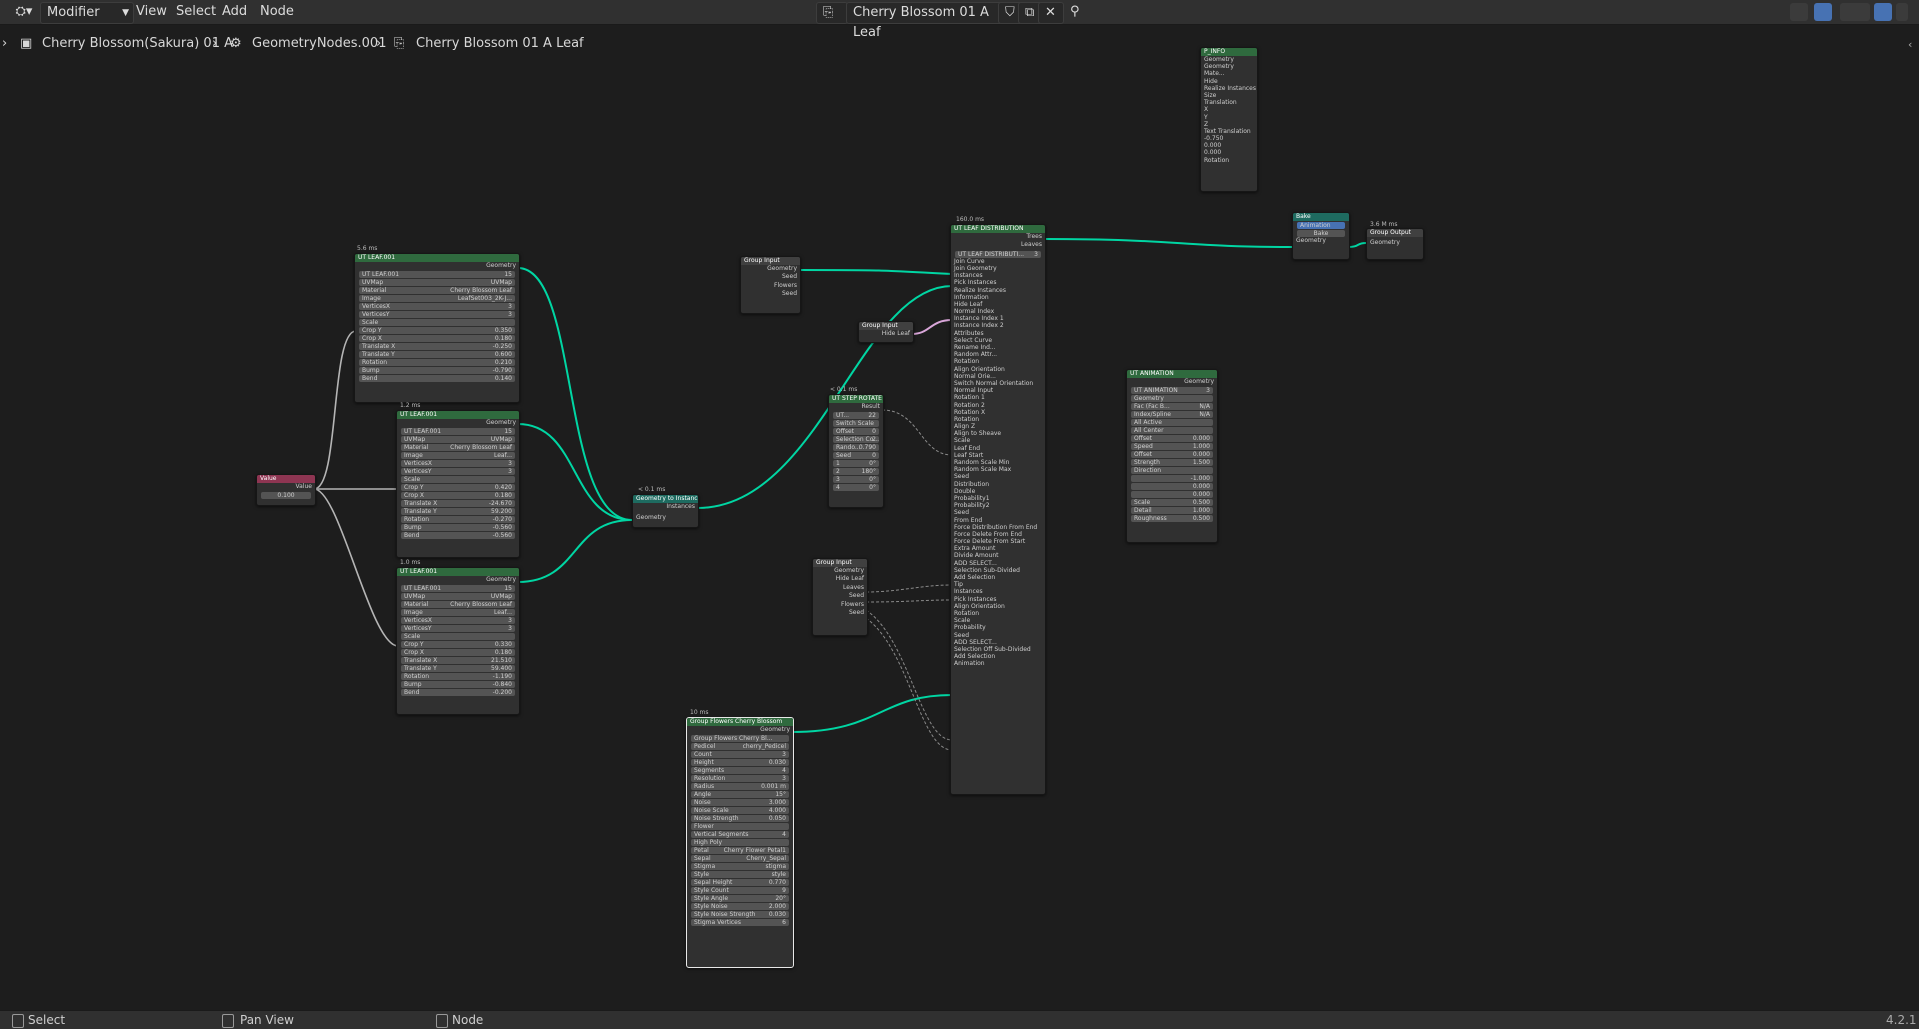  I want to click on breadcrumb-modifier: GeometryNodes.001, so click(319, 43).